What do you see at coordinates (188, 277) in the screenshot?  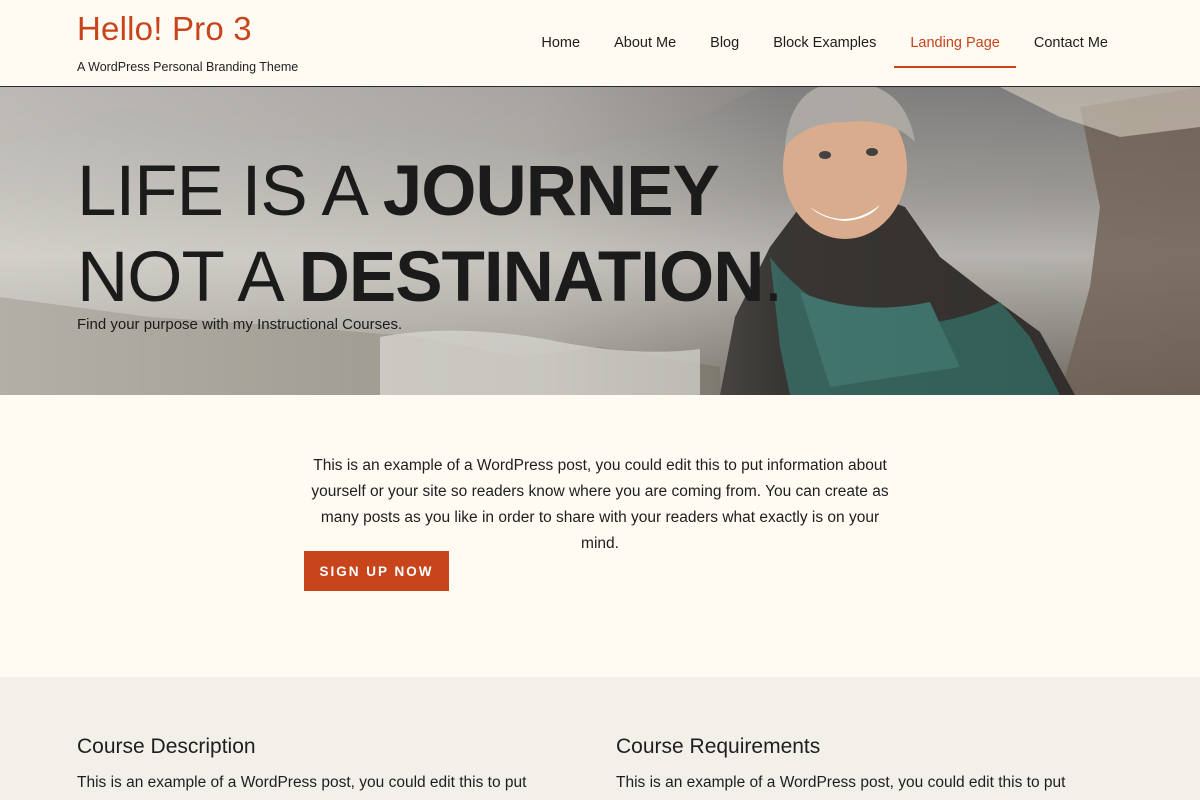 I see `hero-line2-light: NOT A` at bounding box center [188, 277].